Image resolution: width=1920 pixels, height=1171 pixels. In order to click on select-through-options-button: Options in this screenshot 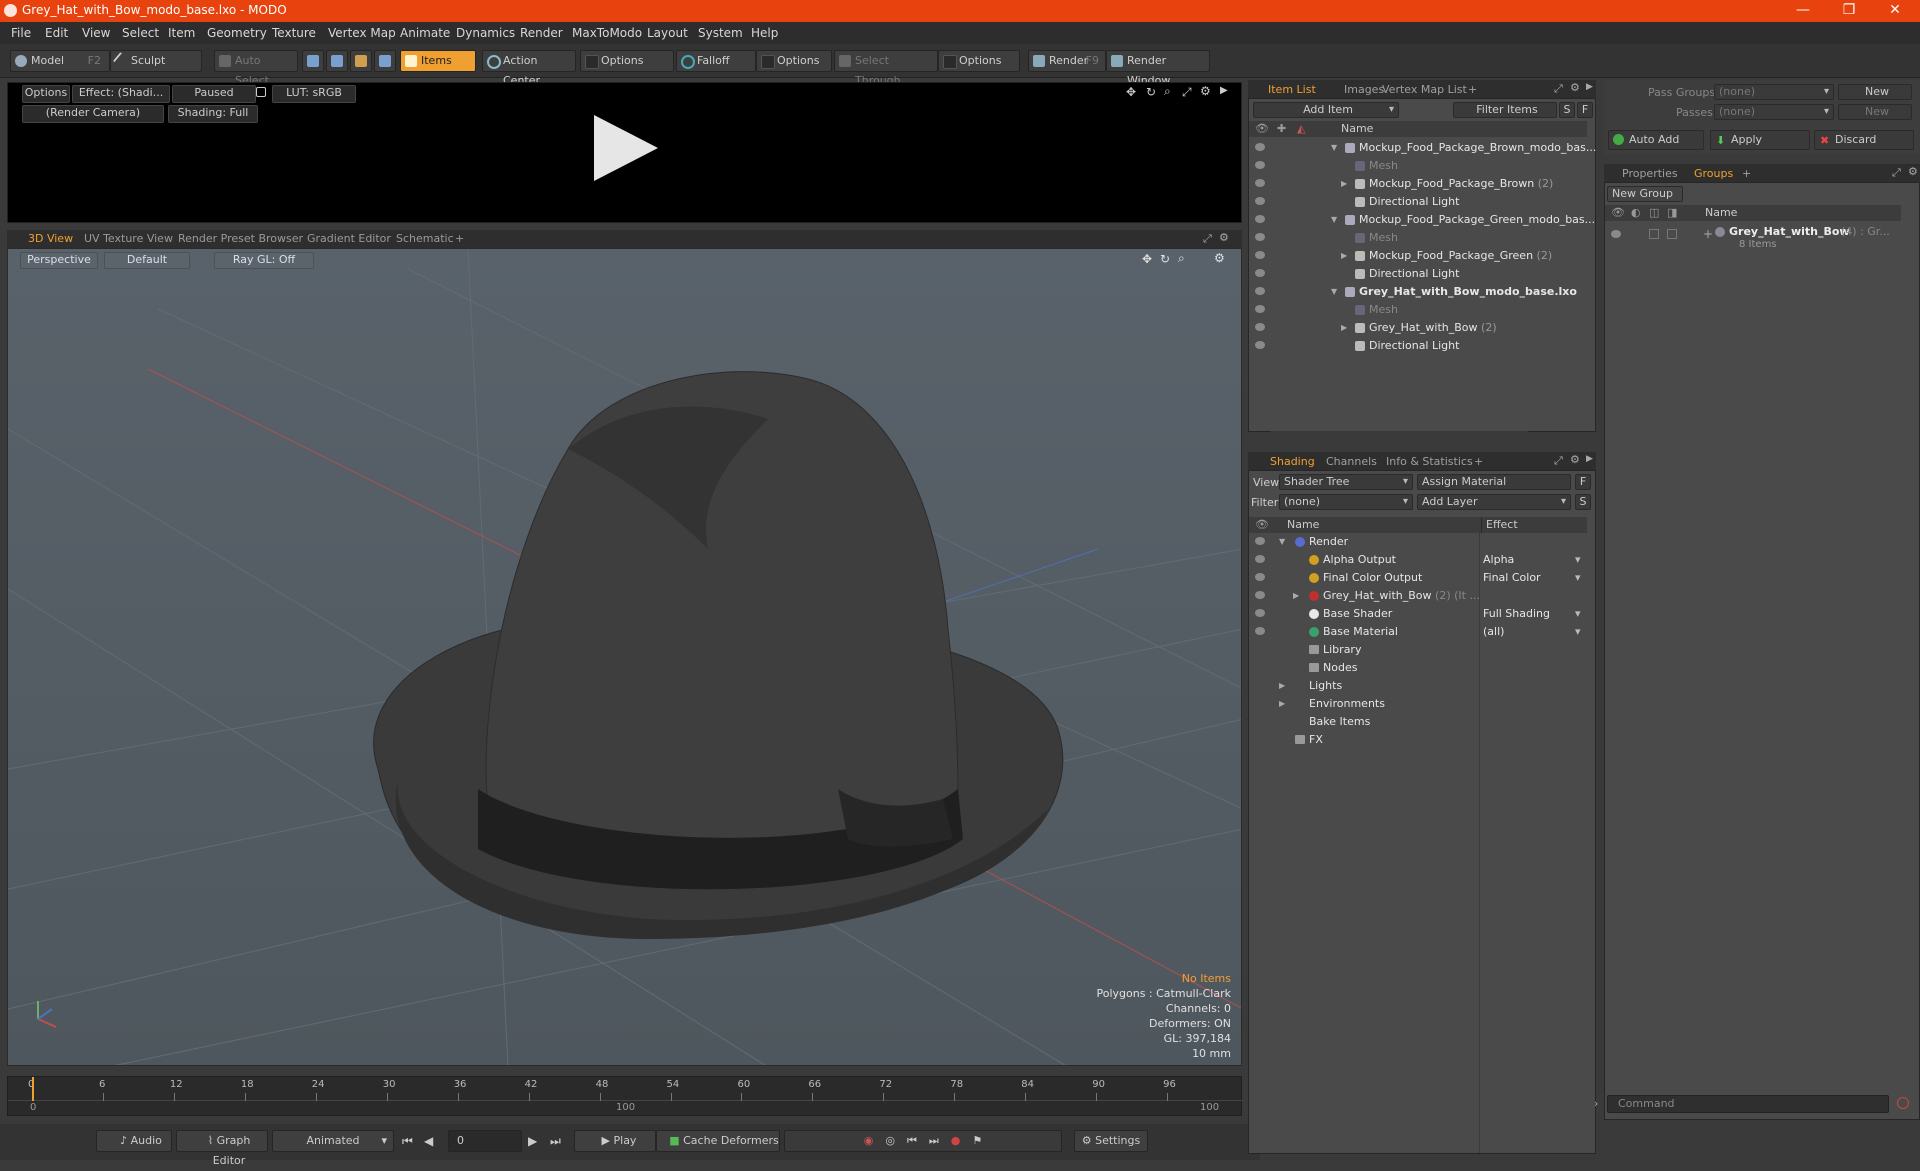, I will do `click(979, 61)`.